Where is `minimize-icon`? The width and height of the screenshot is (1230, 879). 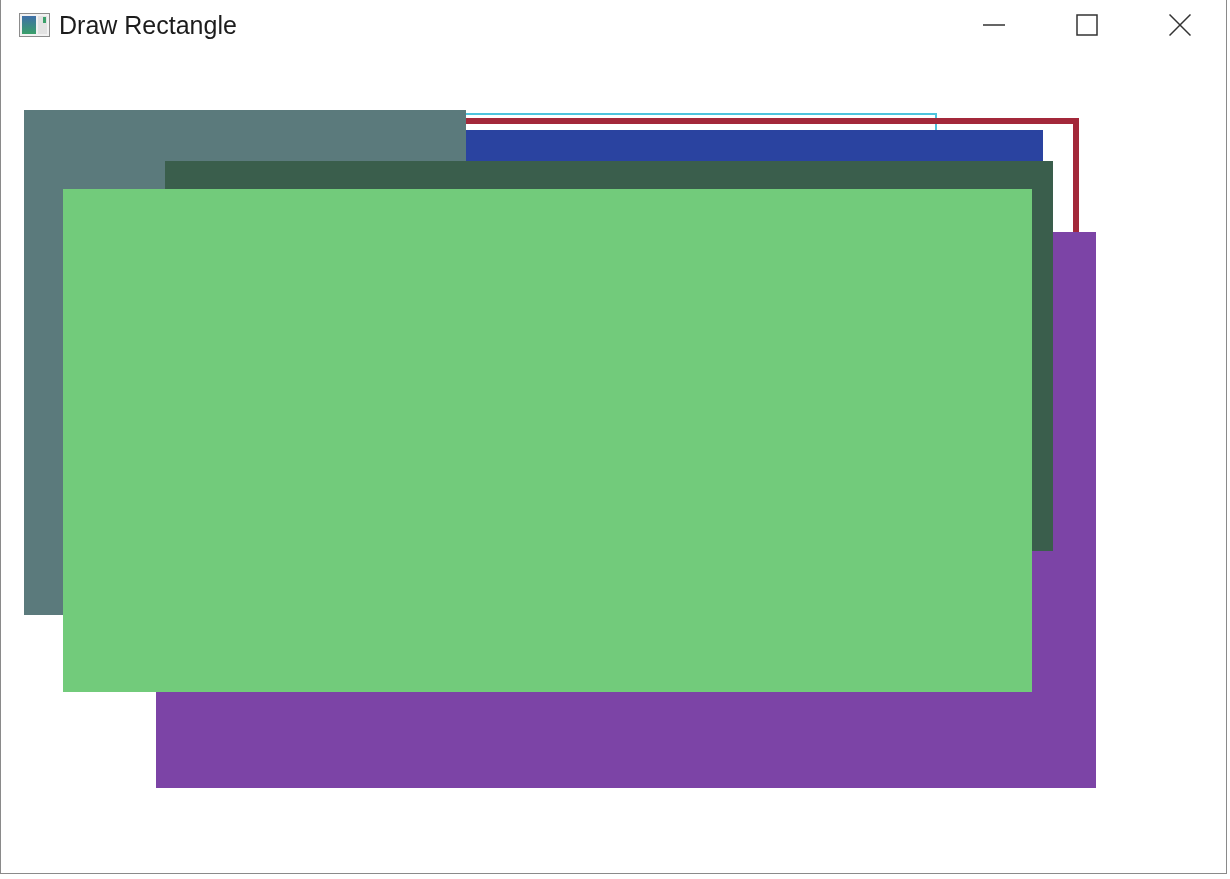 minimize-icon is located at coordinates (993, 25).